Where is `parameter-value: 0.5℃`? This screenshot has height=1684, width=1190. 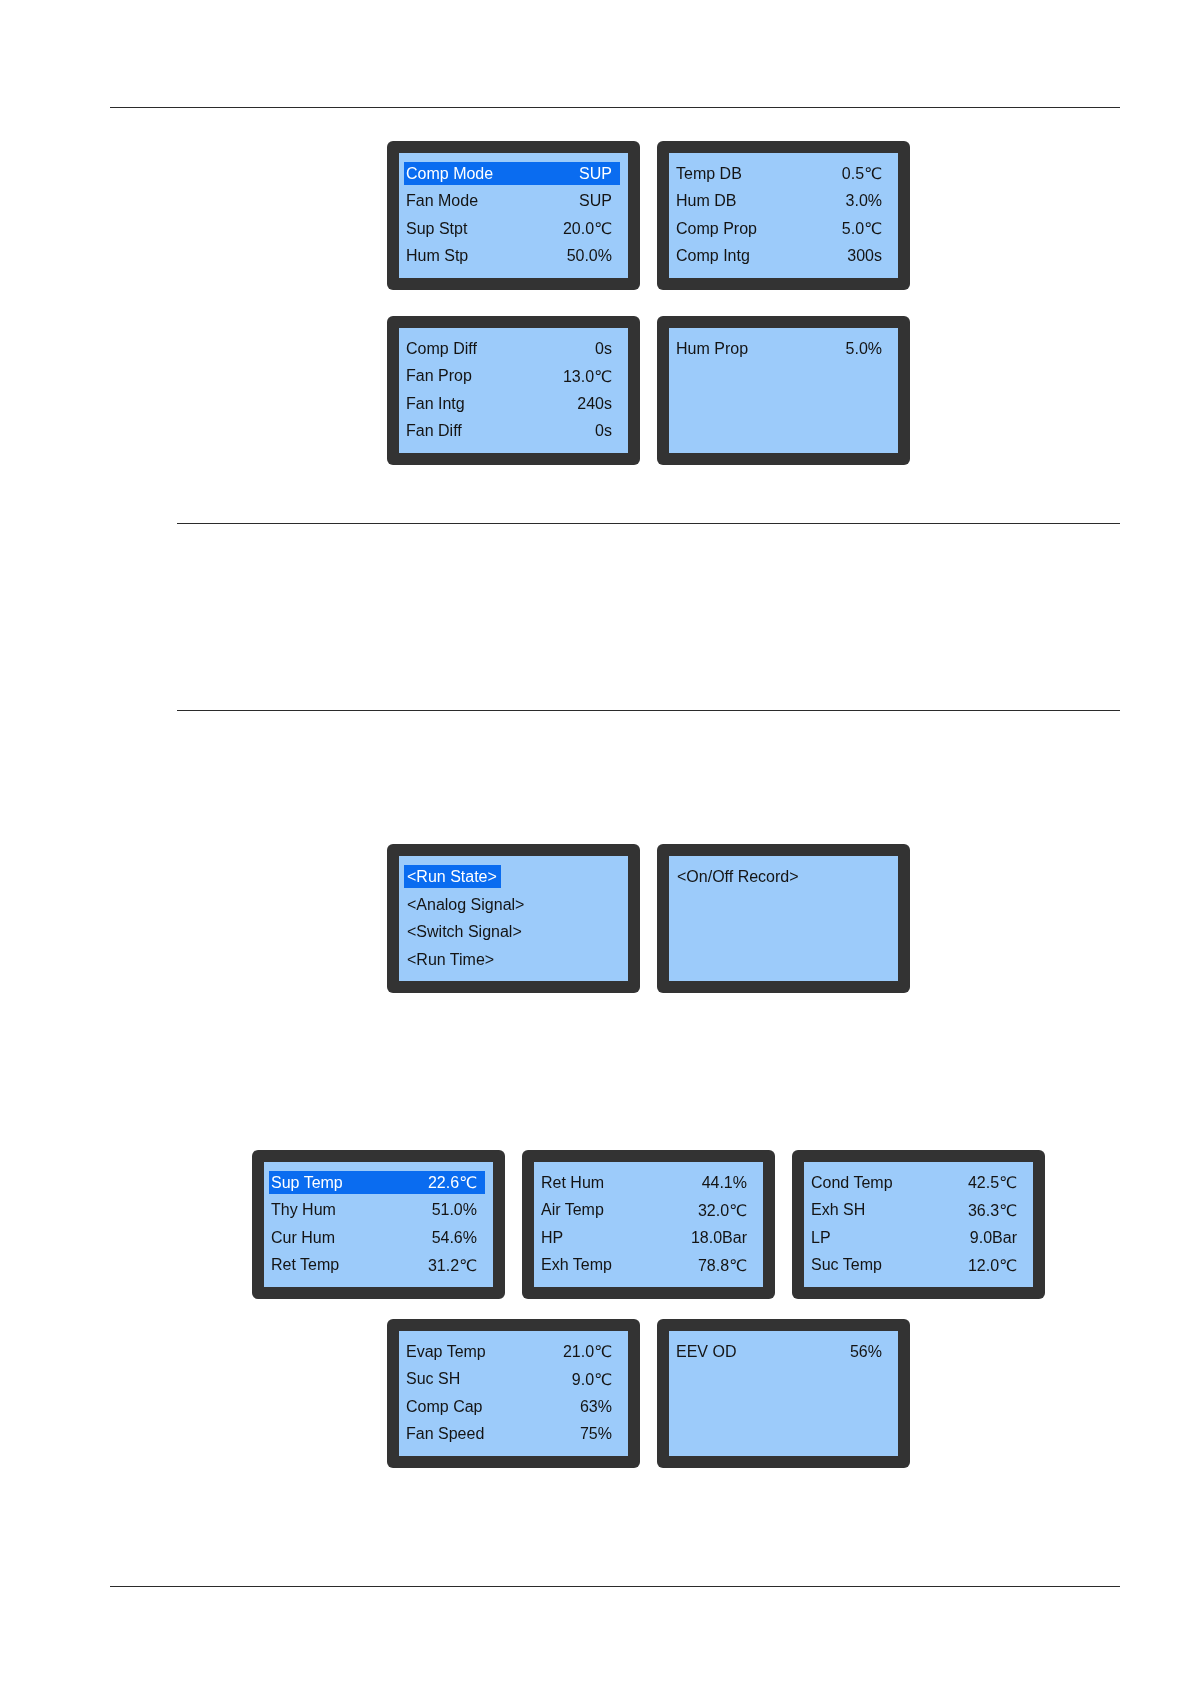
parameter-value: 0.5℃ is located at coordinates (861, 173).